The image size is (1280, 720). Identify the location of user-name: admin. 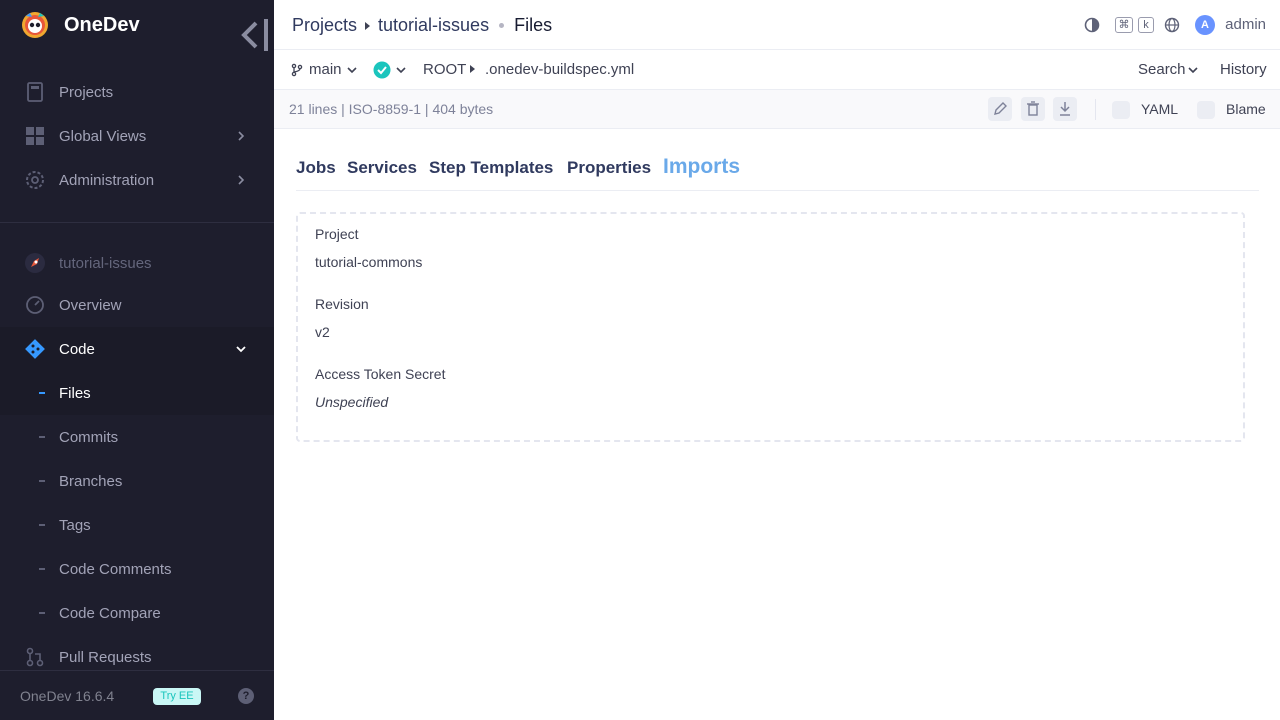
(1245, 24).